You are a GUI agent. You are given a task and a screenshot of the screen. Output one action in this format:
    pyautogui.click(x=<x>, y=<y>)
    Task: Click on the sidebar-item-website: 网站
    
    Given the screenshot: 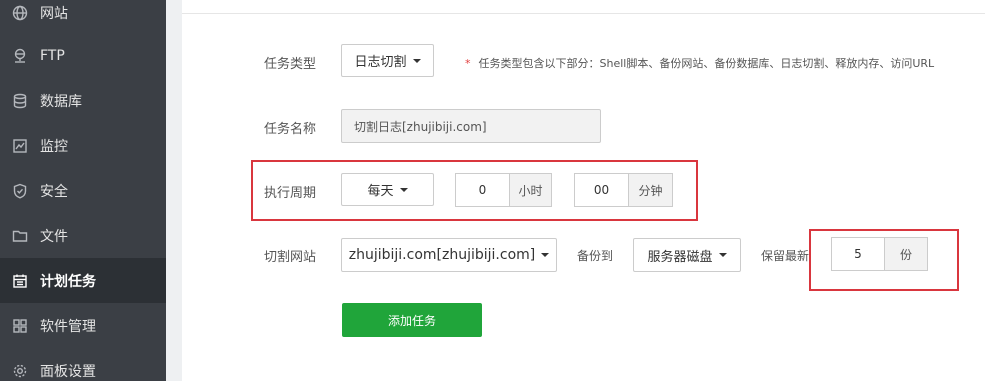 What is the action you would take?
    pyautogui.click(x=83, y=17)
    